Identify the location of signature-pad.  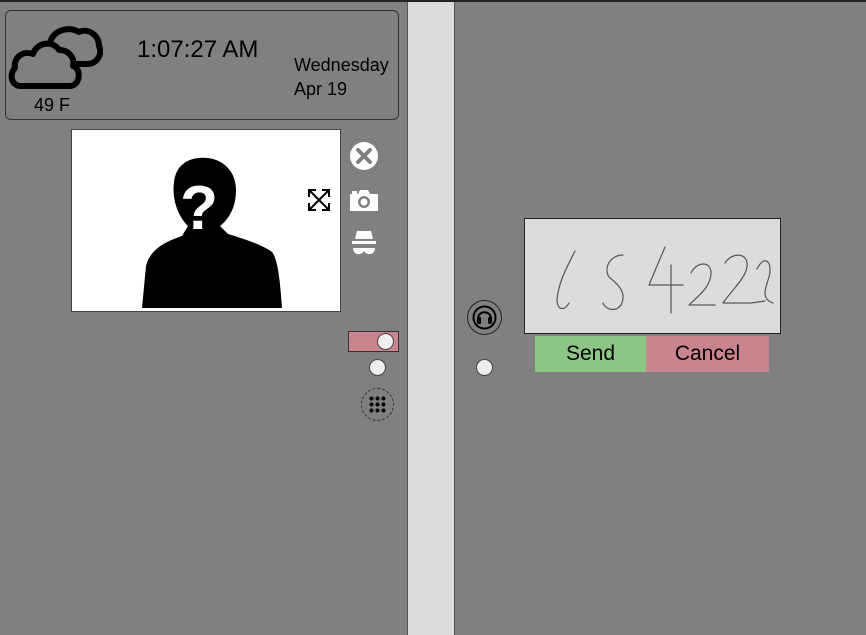
(652, 276).